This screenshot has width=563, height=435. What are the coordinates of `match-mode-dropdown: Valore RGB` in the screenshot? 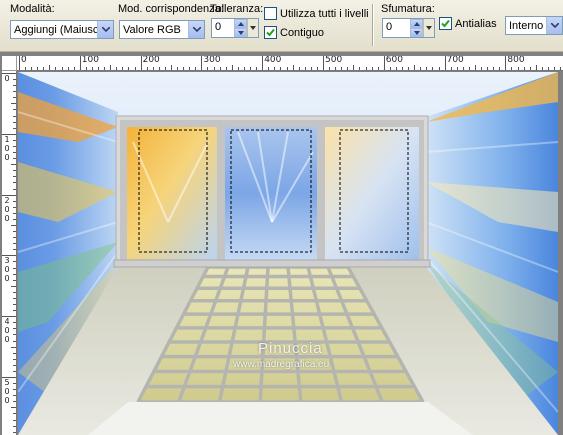 It's located at (162, 29).